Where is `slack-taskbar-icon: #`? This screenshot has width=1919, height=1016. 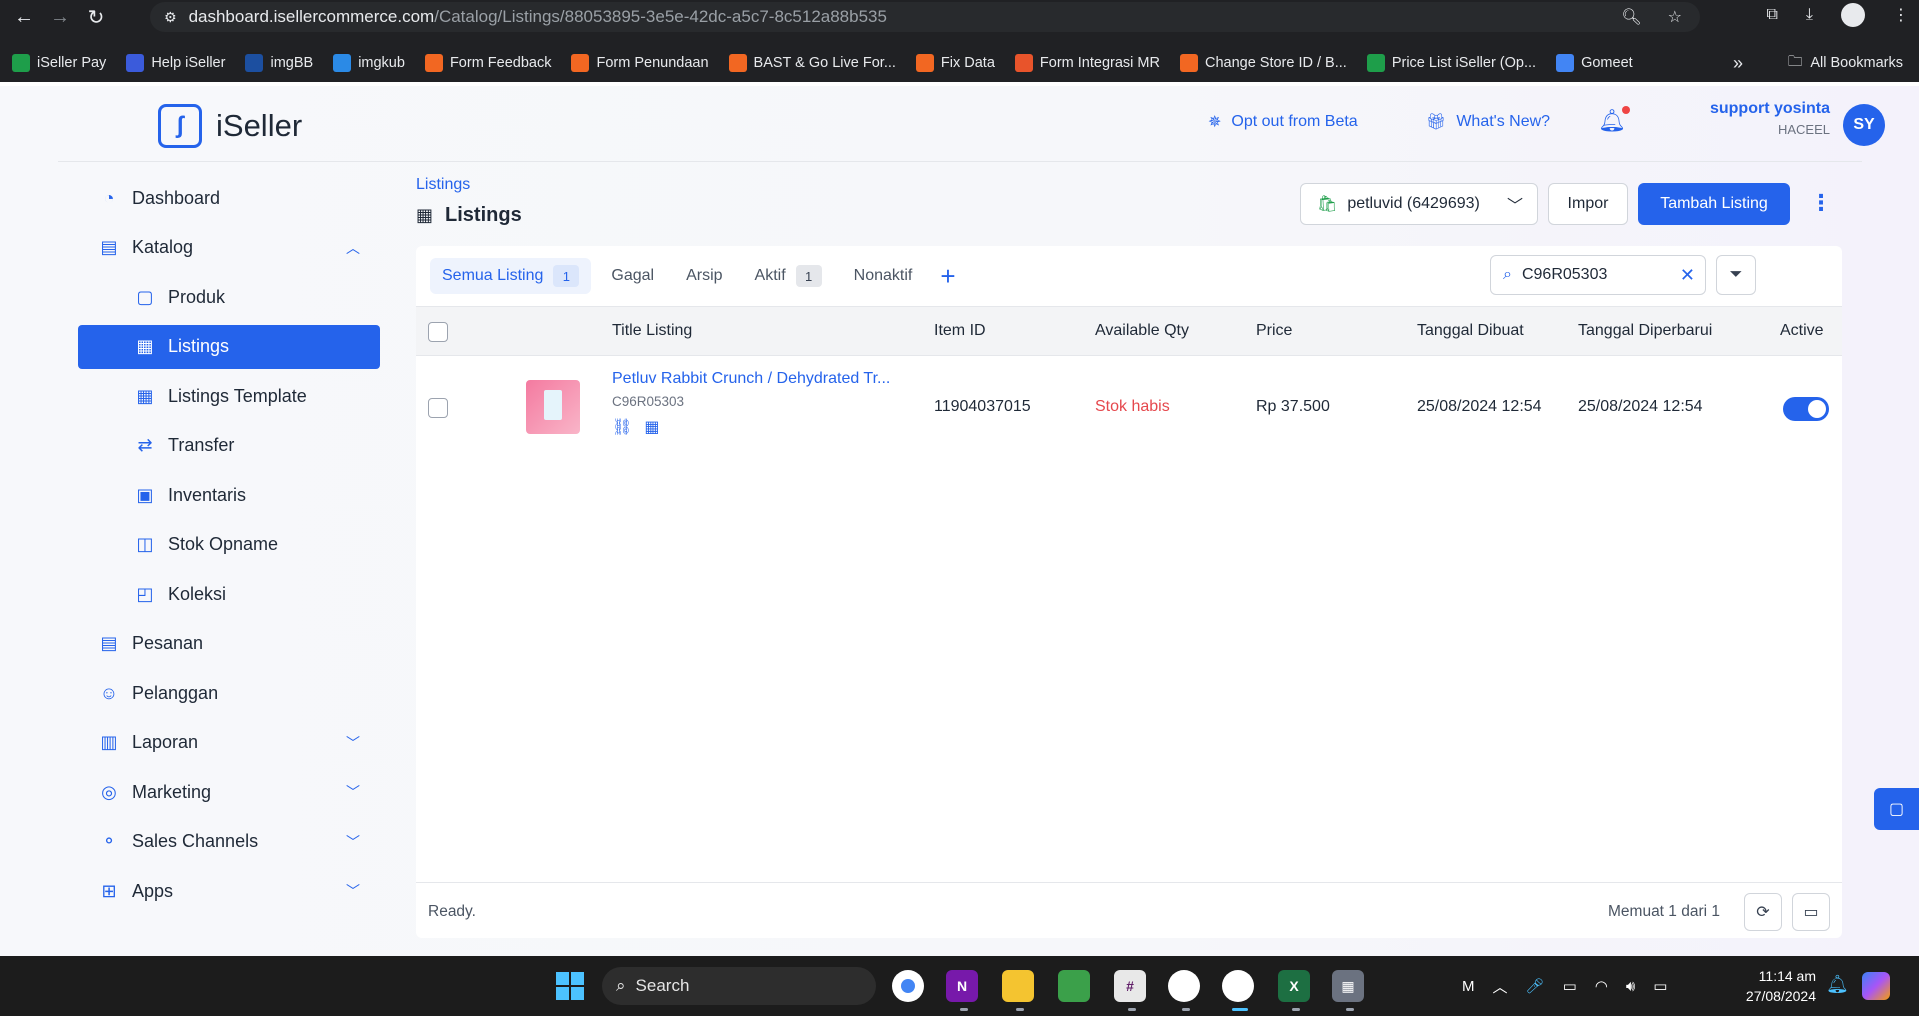 slack-taskbar-icon: # is located at coordinates (1130, 986).